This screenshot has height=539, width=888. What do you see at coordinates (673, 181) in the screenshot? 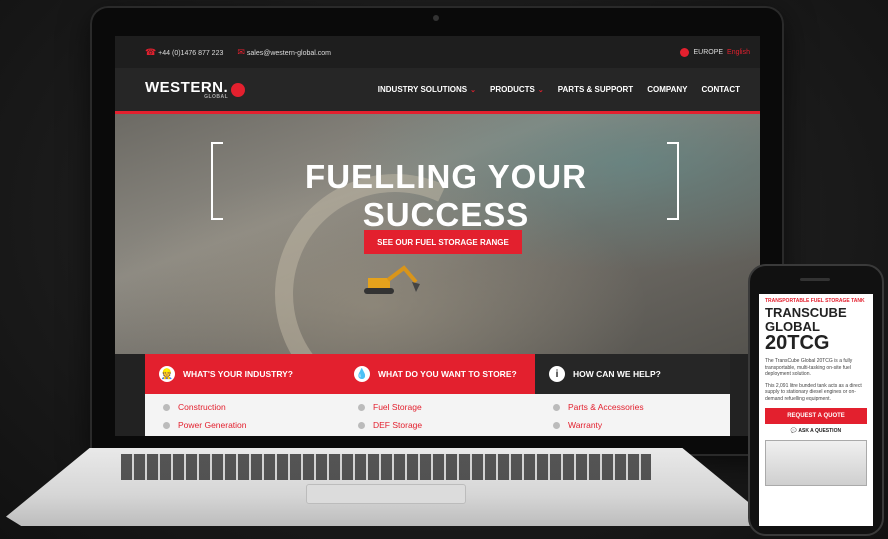
I see `title-bracket-right` at bounding box center [673, 181].